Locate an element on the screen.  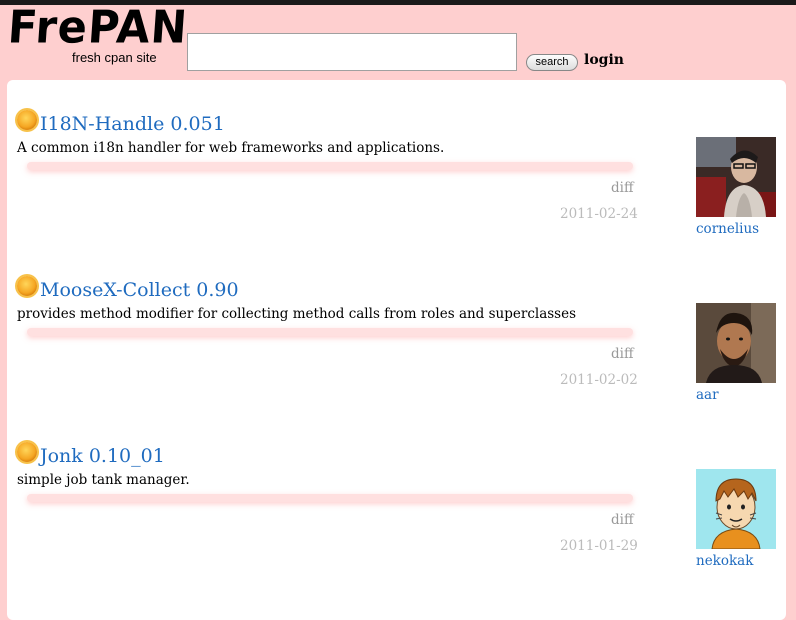
author-link: nekokak is located at coordinates (724, 561).